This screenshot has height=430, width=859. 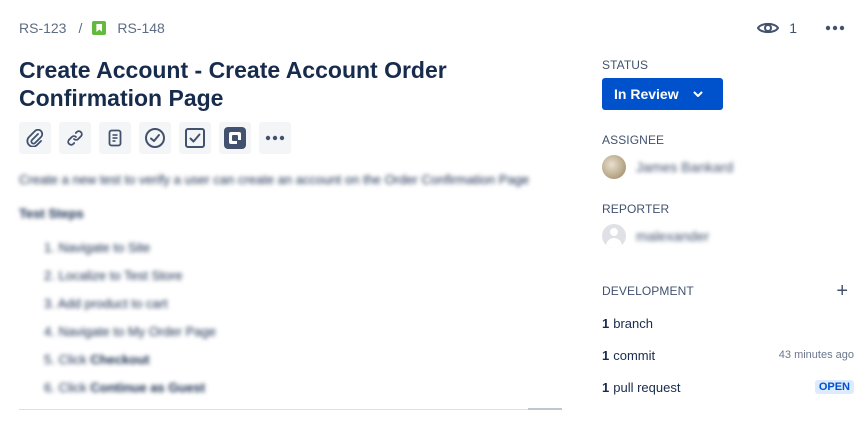 What do you see at coordinates (648, 291) in the screenshot?
I see `development-label: DEVELOPMENT` at bounding box center [648, 291].